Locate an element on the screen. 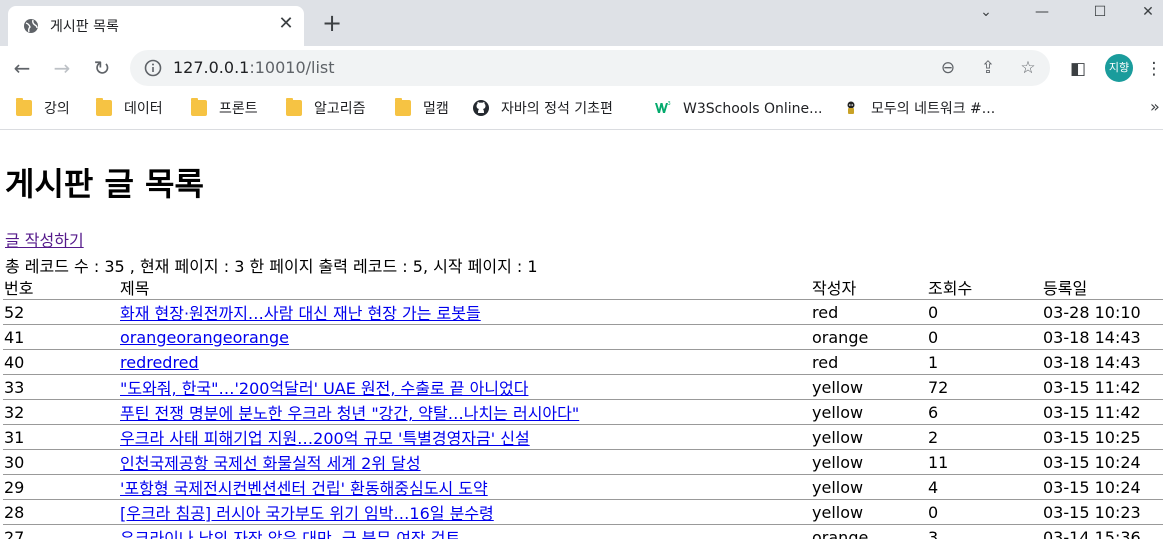  table-cell: 31 is located at coordinates (61, 437).